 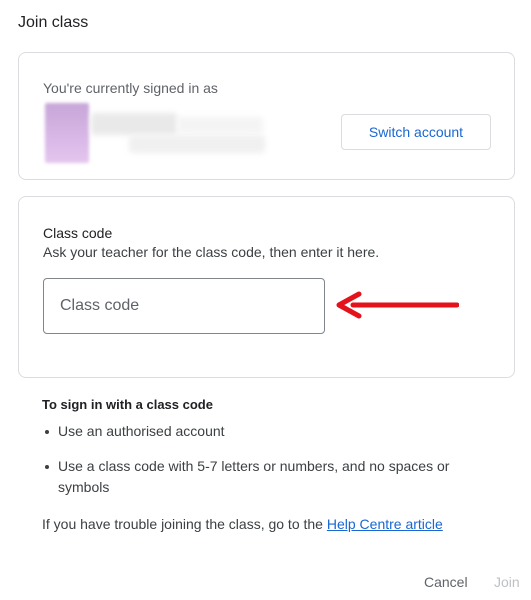 What do you see at coordinates (272, 431) in the screenshot?
I see `list-item: Use an authorised account` at bounding box center [272, 431].